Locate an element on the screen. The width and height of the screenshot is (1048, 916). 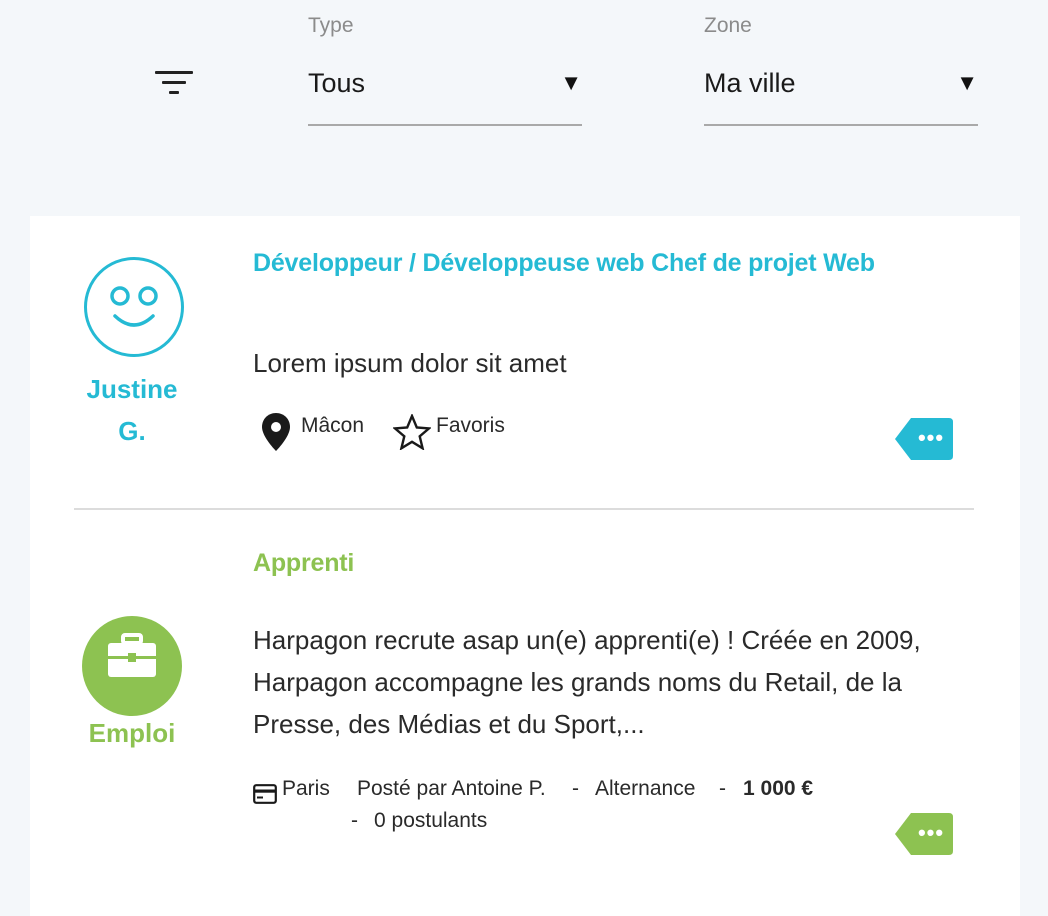
listing-posted-by: Posté par Antoine P. is located at coordinates (451, 788).